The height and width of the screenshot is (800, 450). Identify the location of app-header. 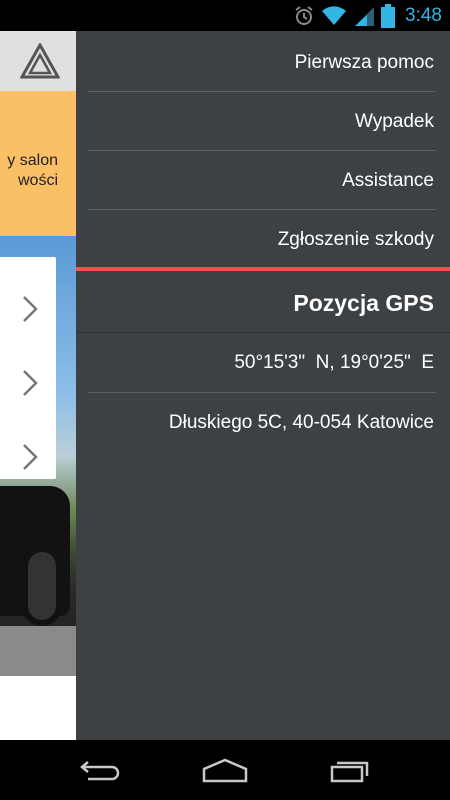
(38, 61).